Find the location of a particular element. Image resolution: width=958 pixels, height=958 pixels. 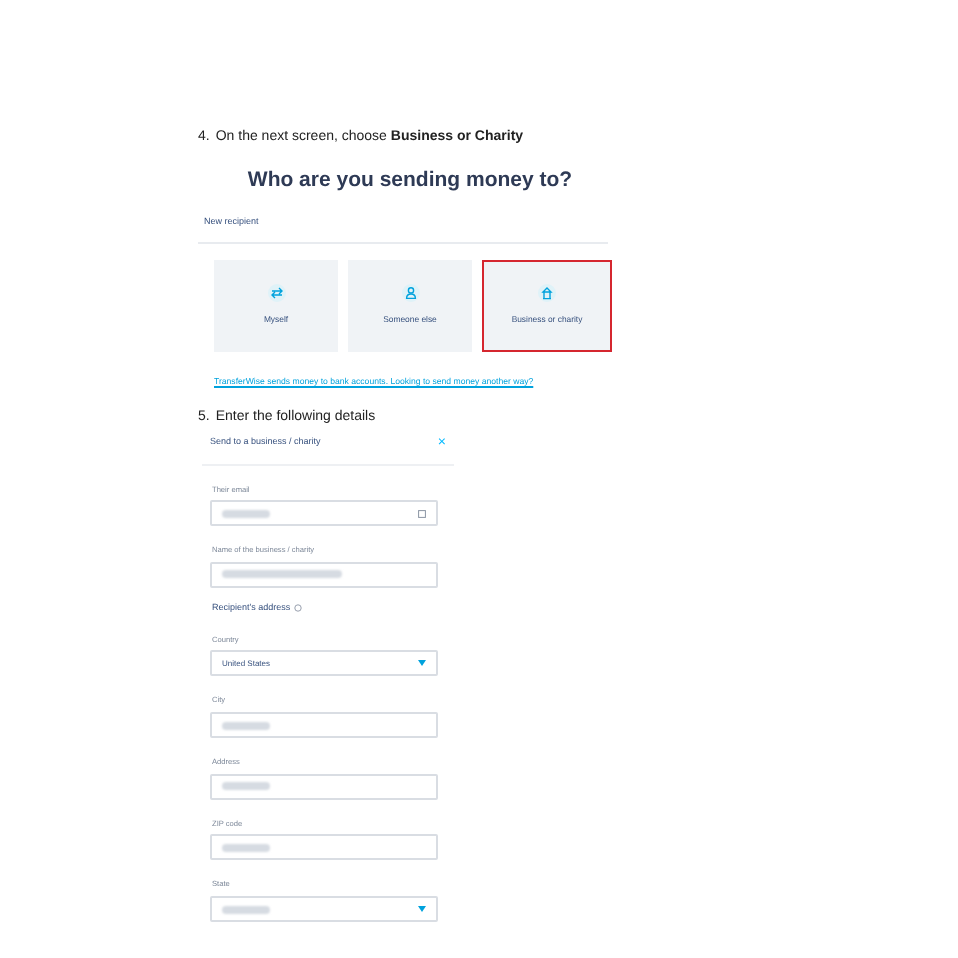

page-title: Who are you sending money to? is located at coordinates (410, 180).